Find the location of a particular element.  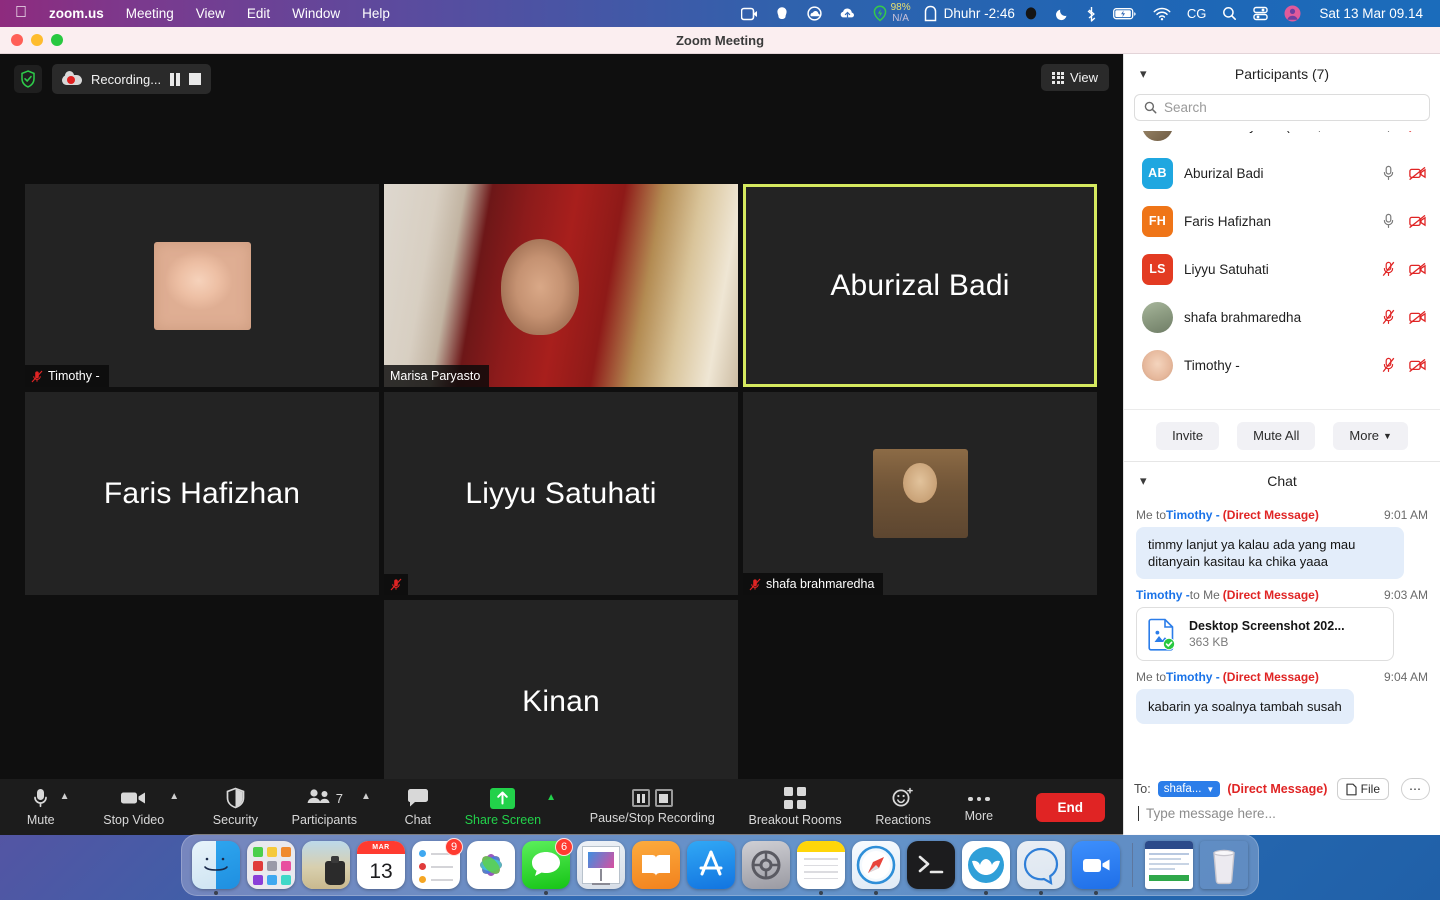

menu-item-help: Help is located at coordinates (376, 13).